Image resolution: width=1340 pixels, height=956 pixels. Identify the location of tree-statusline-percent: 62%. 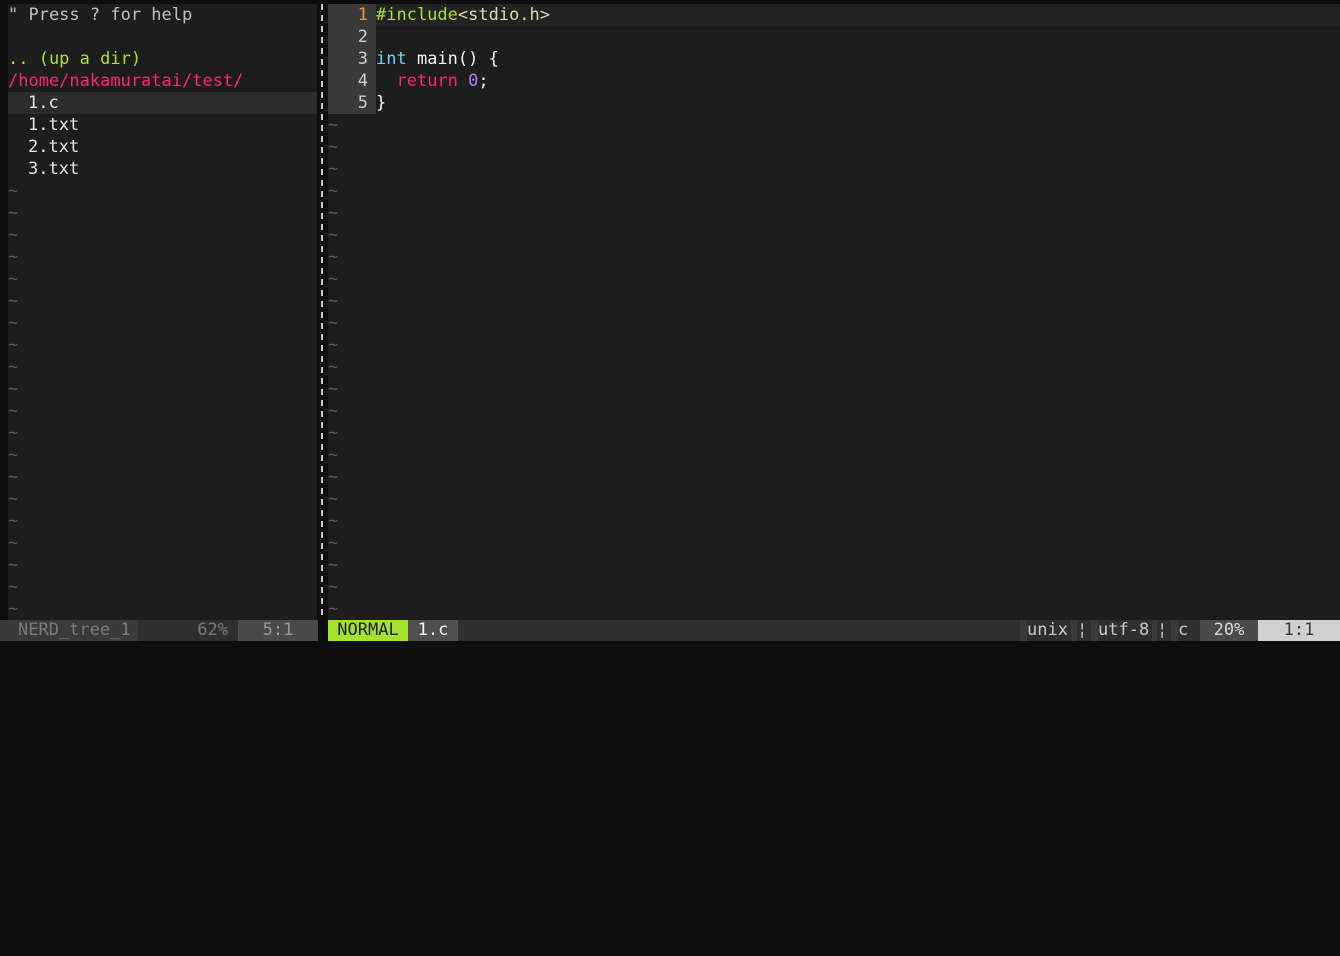
(208, 630).